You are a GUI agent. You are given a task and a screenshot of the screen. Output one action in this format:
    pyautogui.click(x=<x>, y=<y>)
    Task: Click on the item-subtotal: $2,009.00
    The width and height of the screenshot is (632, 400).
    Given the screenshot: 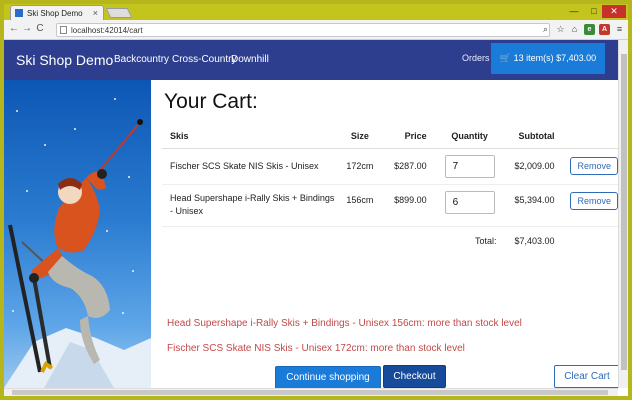 What is the action you would take?
    pyautogui.click(x=533, y=166)
    